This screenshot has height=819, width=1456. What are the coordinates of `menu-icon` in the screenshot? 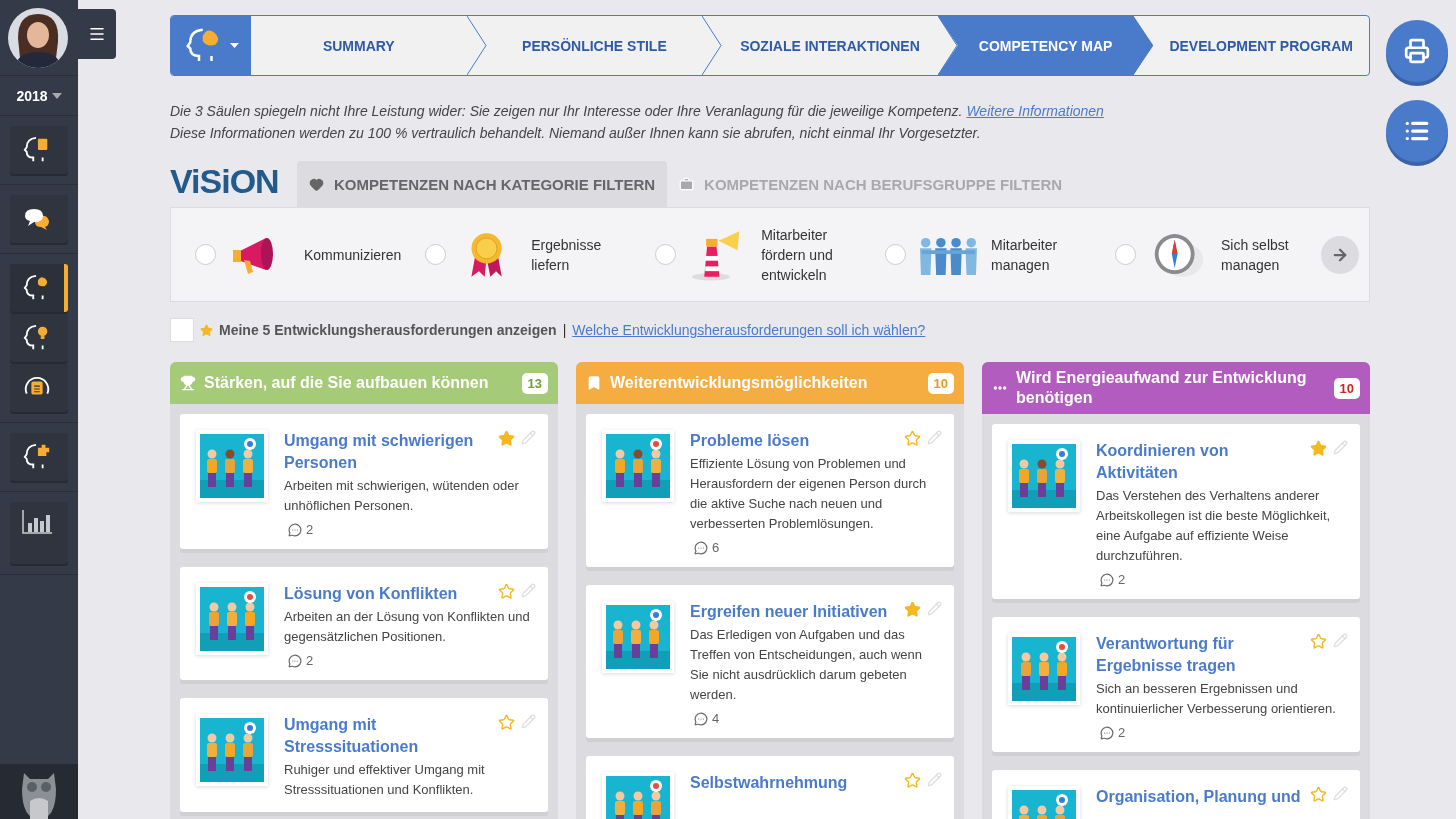 It's located at (97, 34).